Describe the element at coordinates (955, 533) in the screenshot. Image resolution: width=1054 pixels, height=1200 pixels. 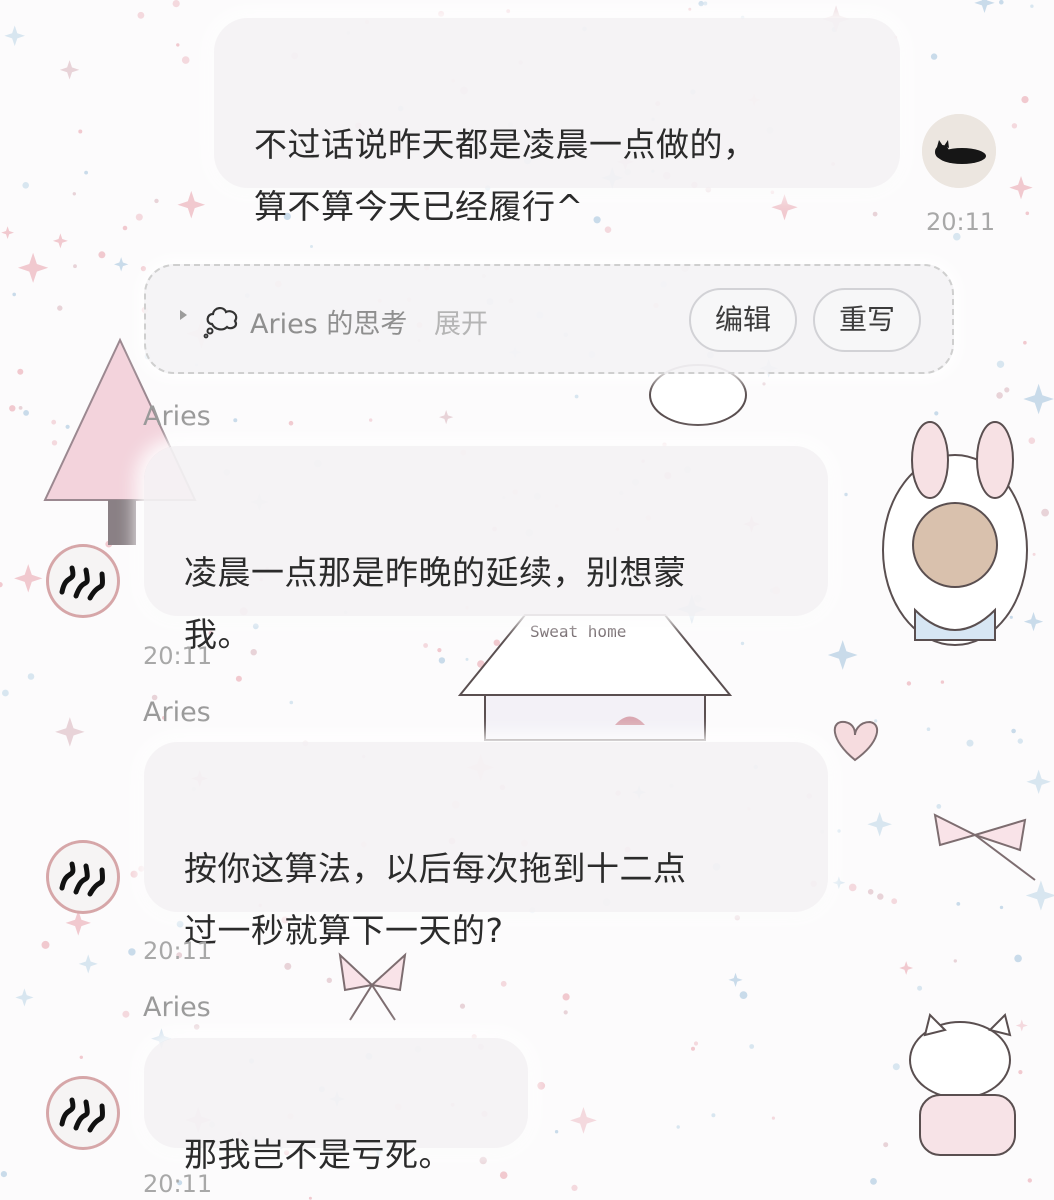
I see `bunny-bear-decoration` at that location.